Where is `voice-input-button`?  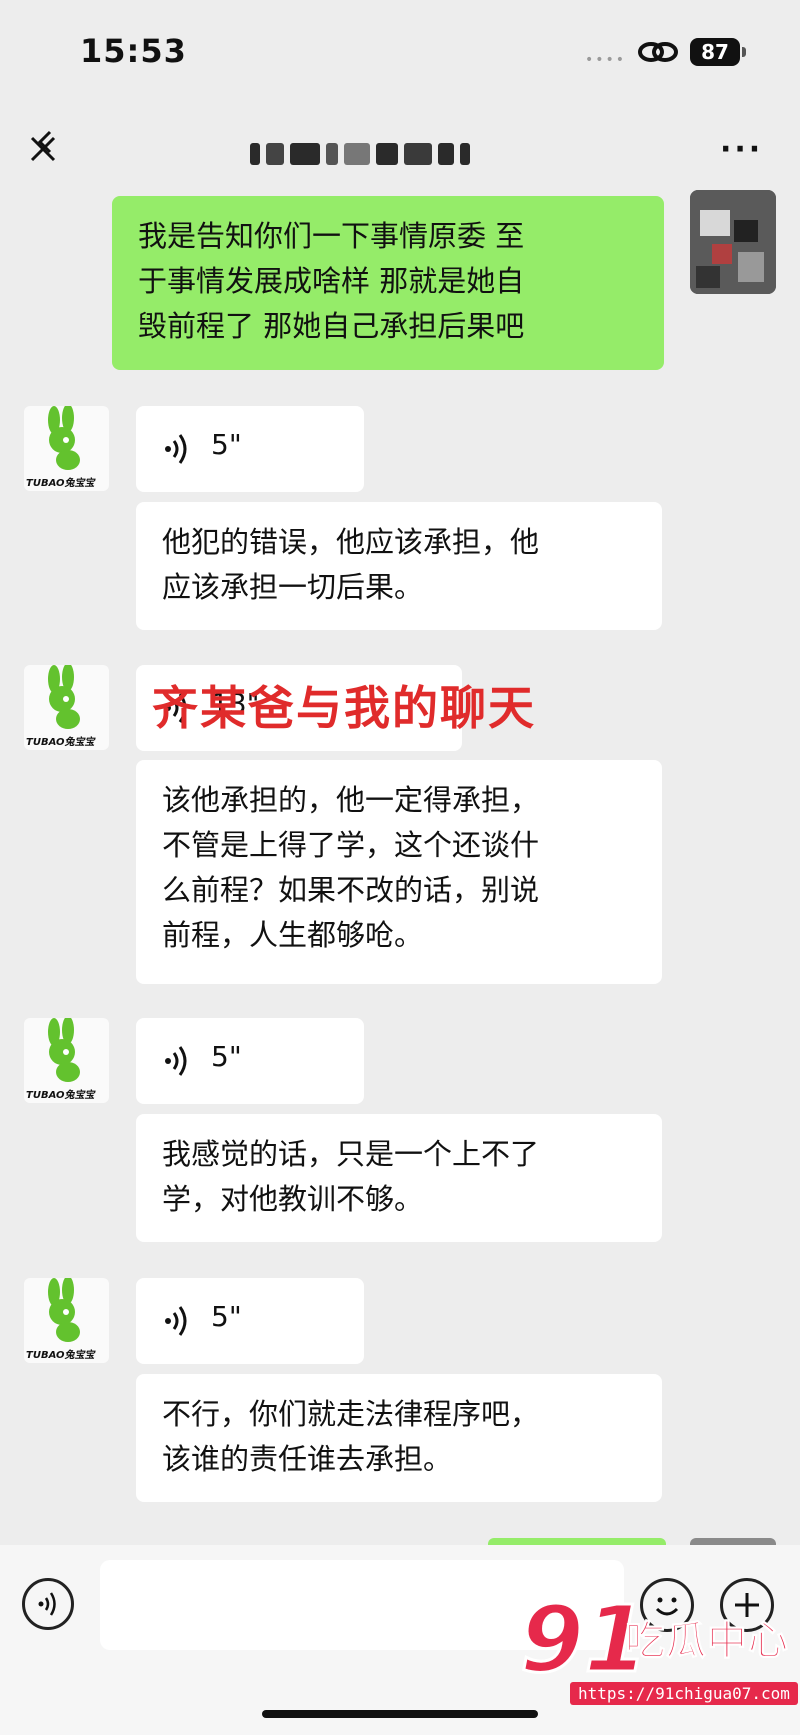 voice-input-button is located at coordinates (48, 1604).